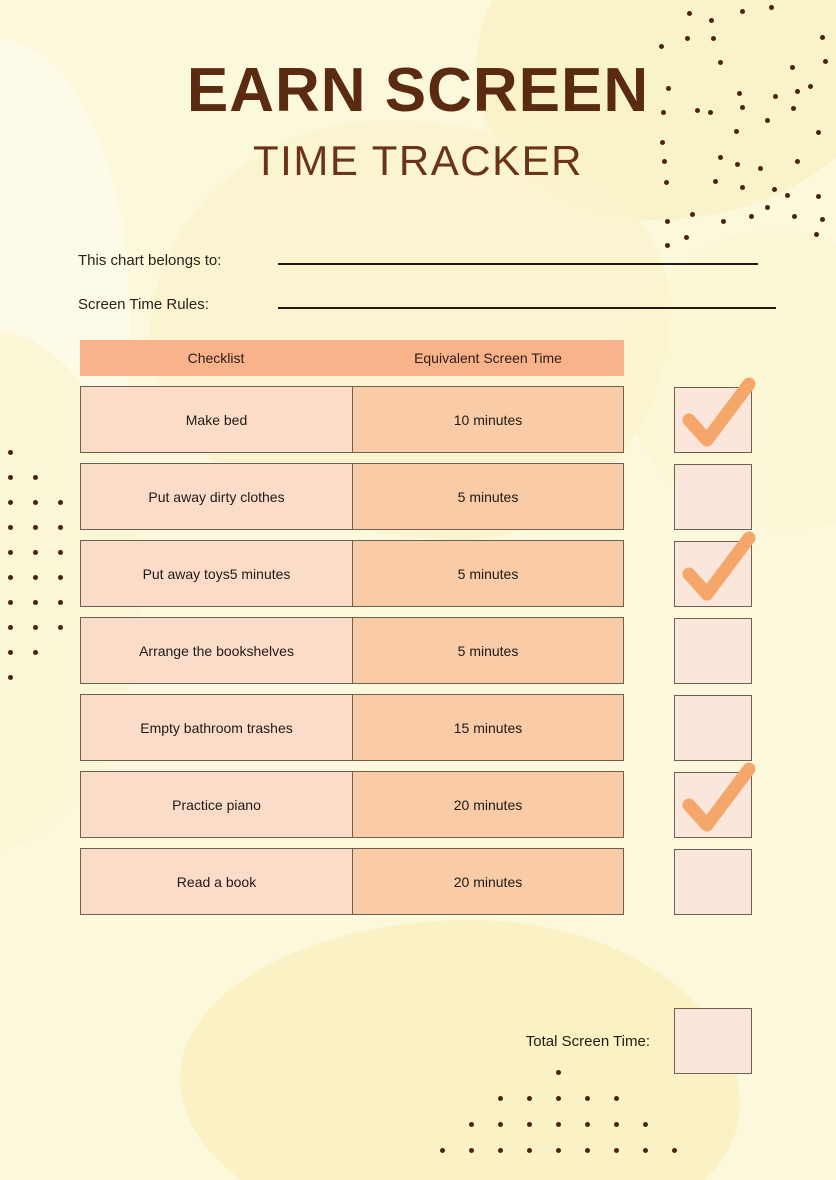 Image resolution: width=836 pixels, height=1180 pixels. What do you see at coordinates (488, 358) in the screenshot?
I see `column-header-screen-time: Equivalent Screen Time` at bounding box center [488, 358].